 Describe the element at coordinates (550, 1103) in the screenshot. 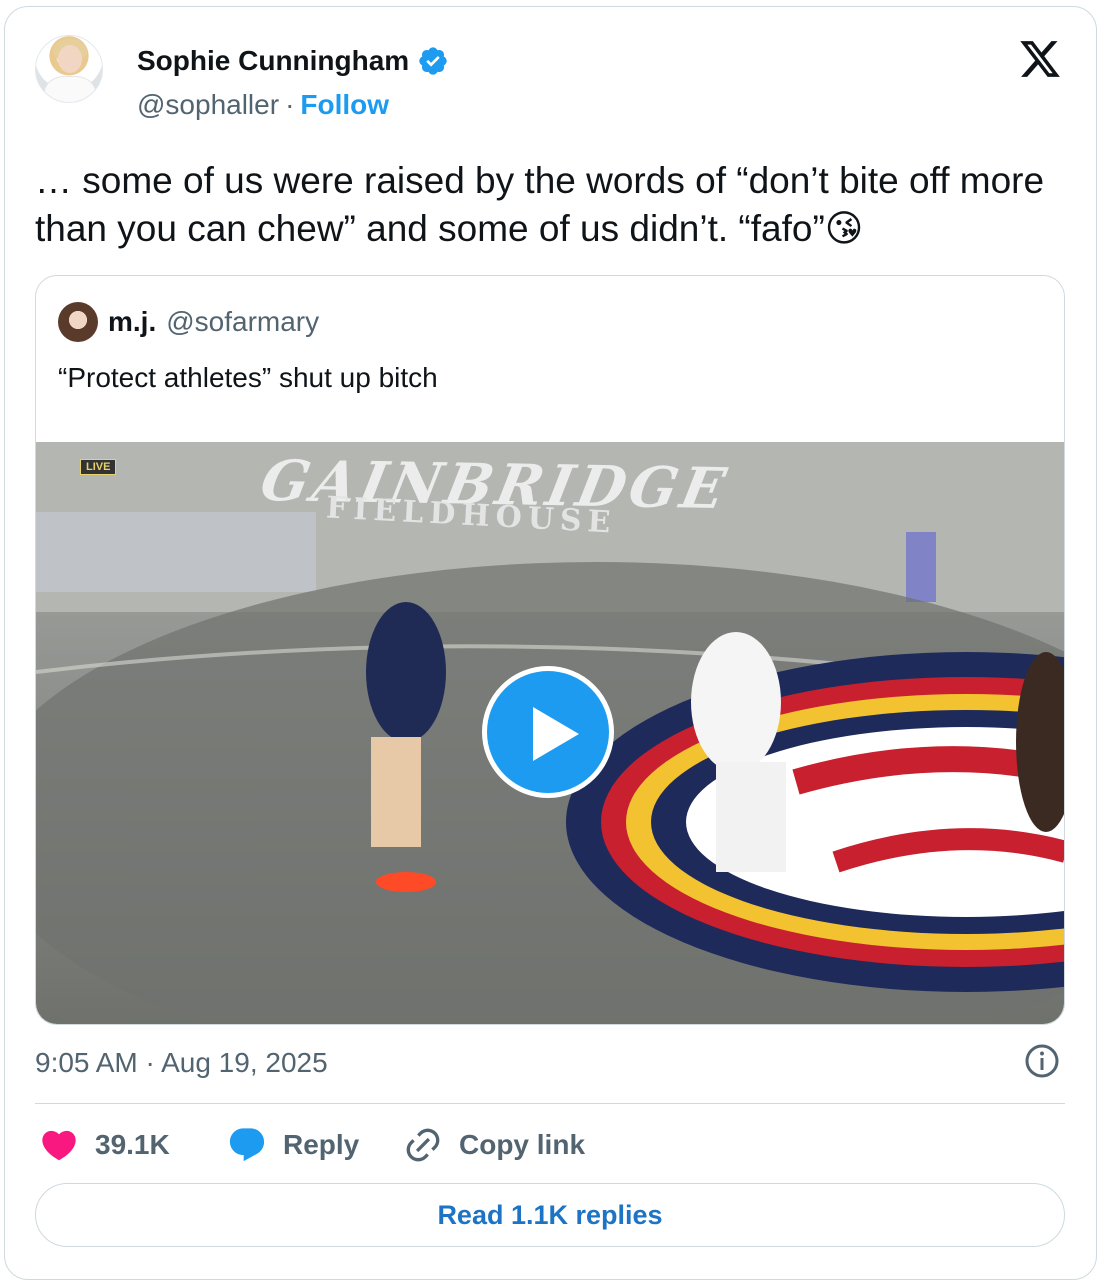

I see `divider` at that location.